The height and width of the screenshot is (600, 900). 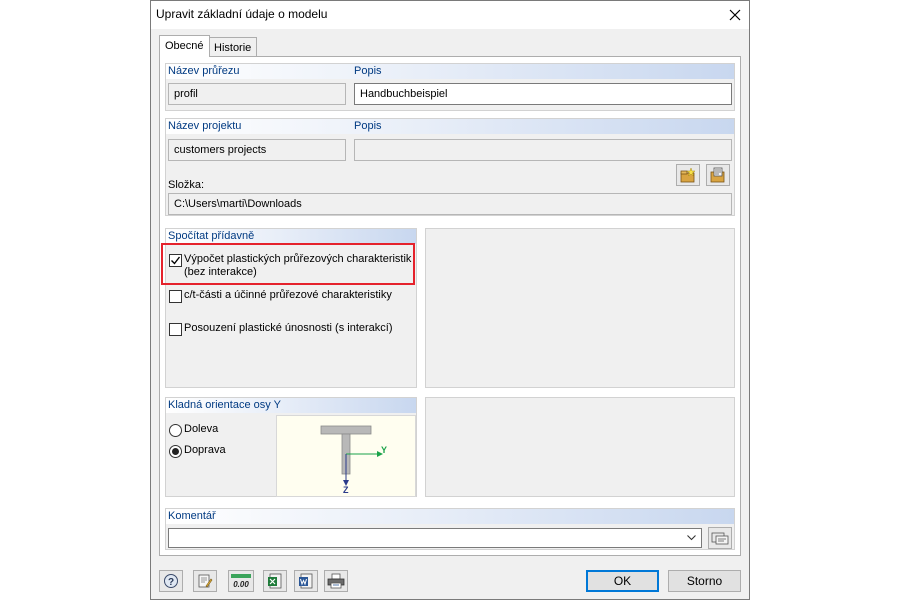 I want to click on calc-header: Spočítat přídavně, so click(x=291, y=236).